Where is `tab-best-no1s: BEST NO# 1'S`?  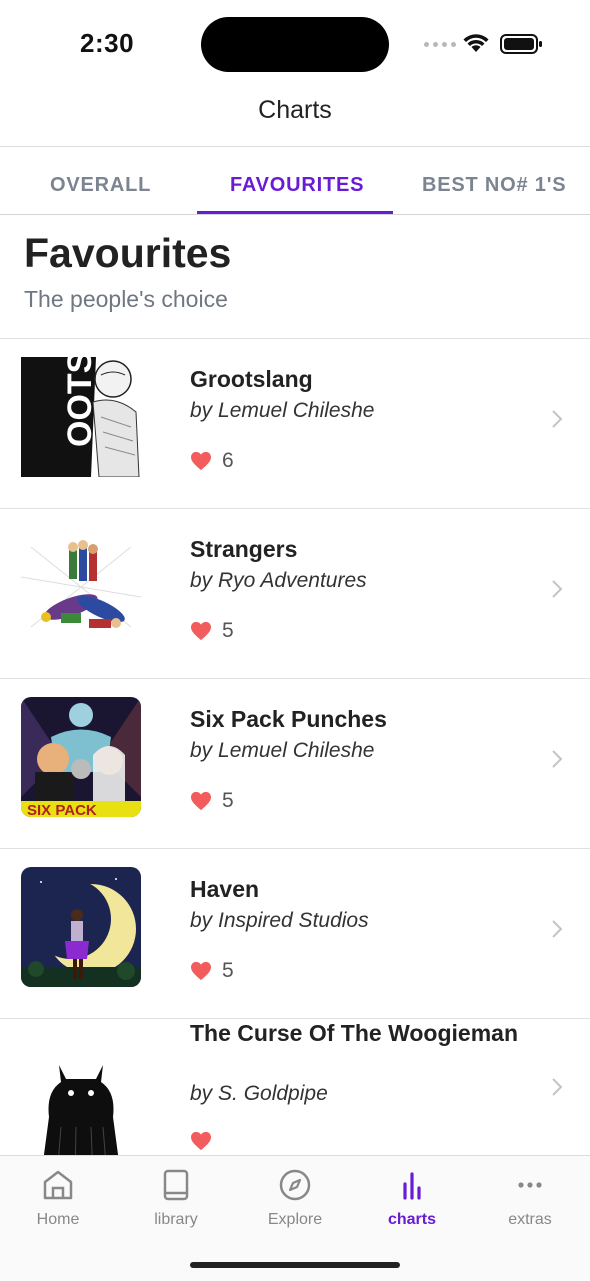 tab-best-no1s: BEST NO# 1'S is located at coordinates (494, 185).